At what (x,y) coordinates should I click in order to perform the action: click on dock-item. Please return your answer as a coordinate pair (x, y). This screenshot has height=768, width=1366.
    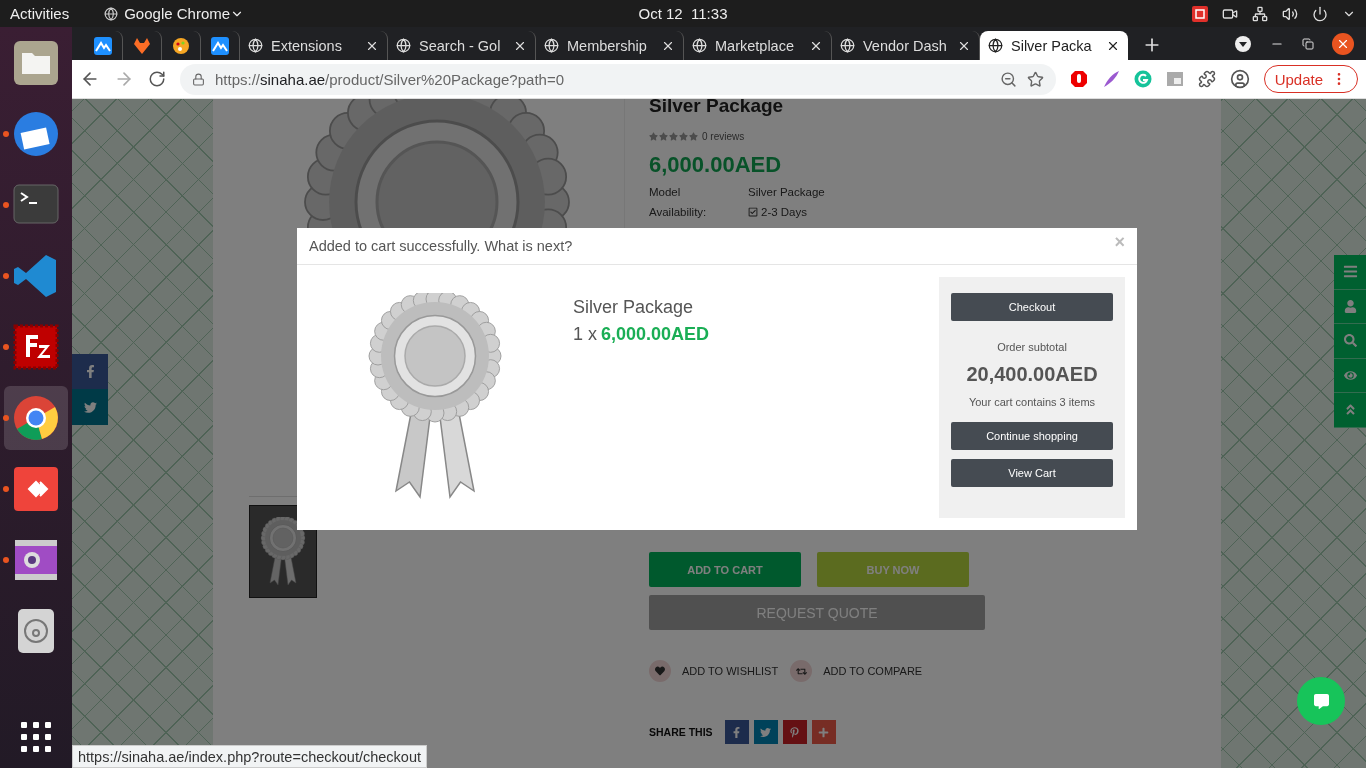
    Looking at the image, I should click on (36, 418).